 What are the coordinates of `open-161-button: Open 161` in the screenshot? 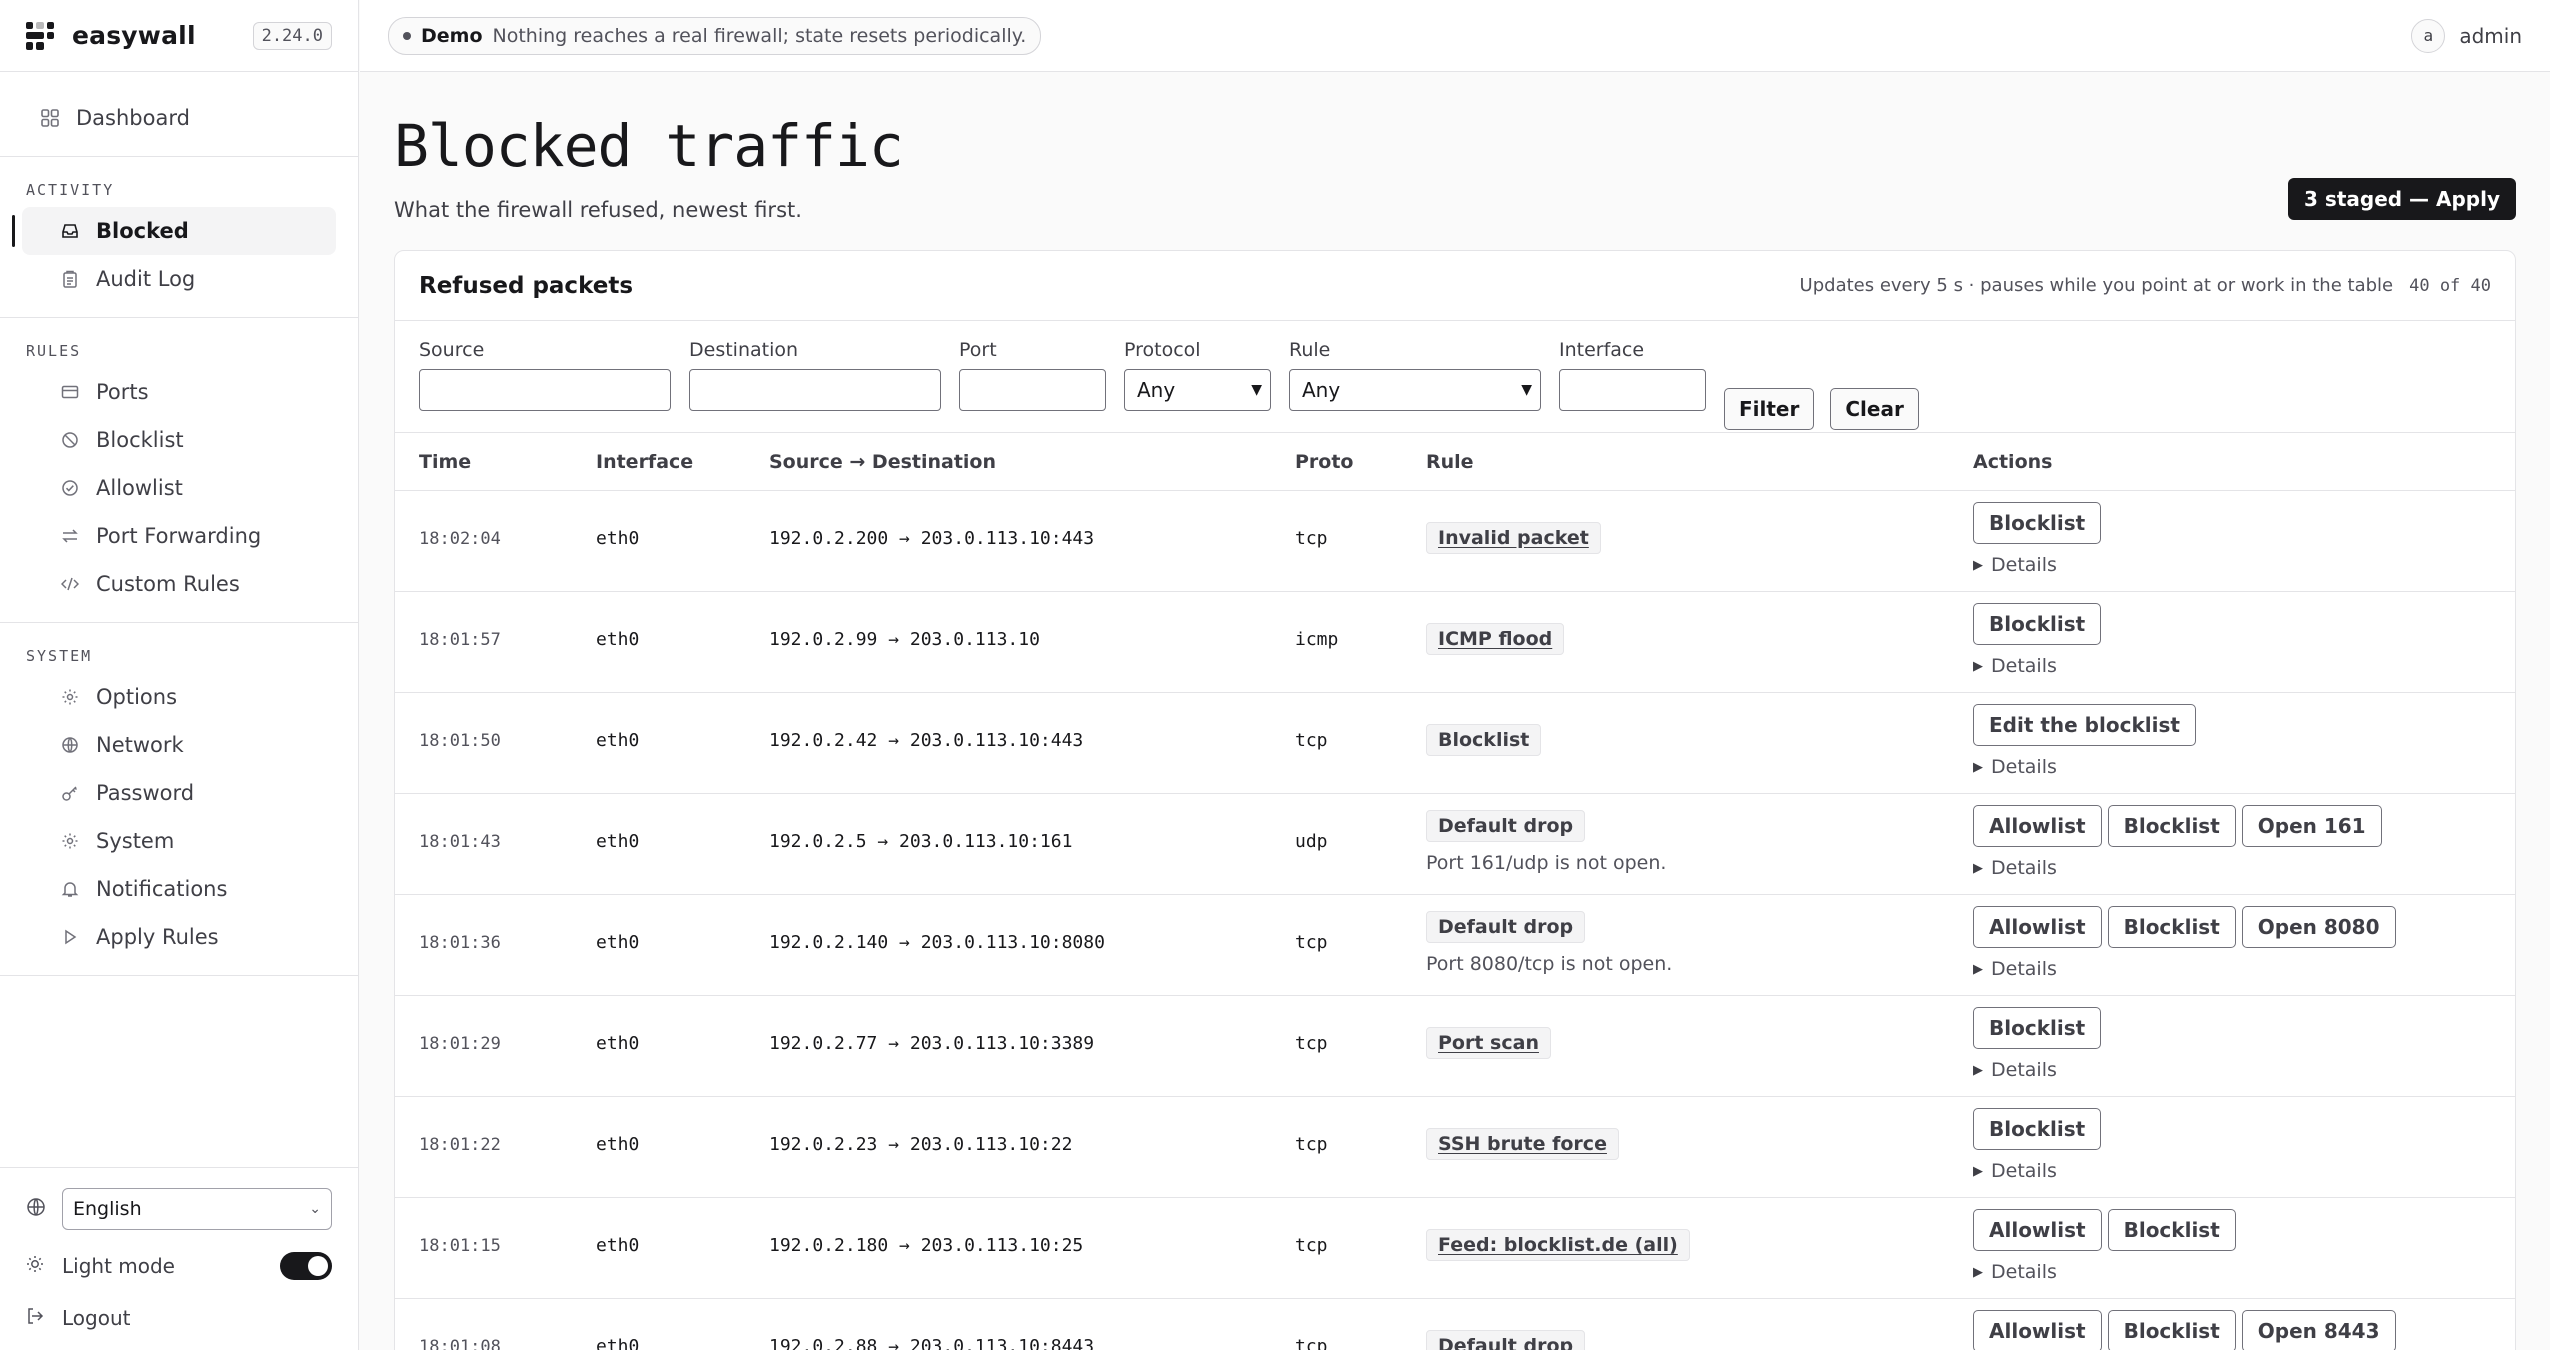 It's located at (2311, 826).